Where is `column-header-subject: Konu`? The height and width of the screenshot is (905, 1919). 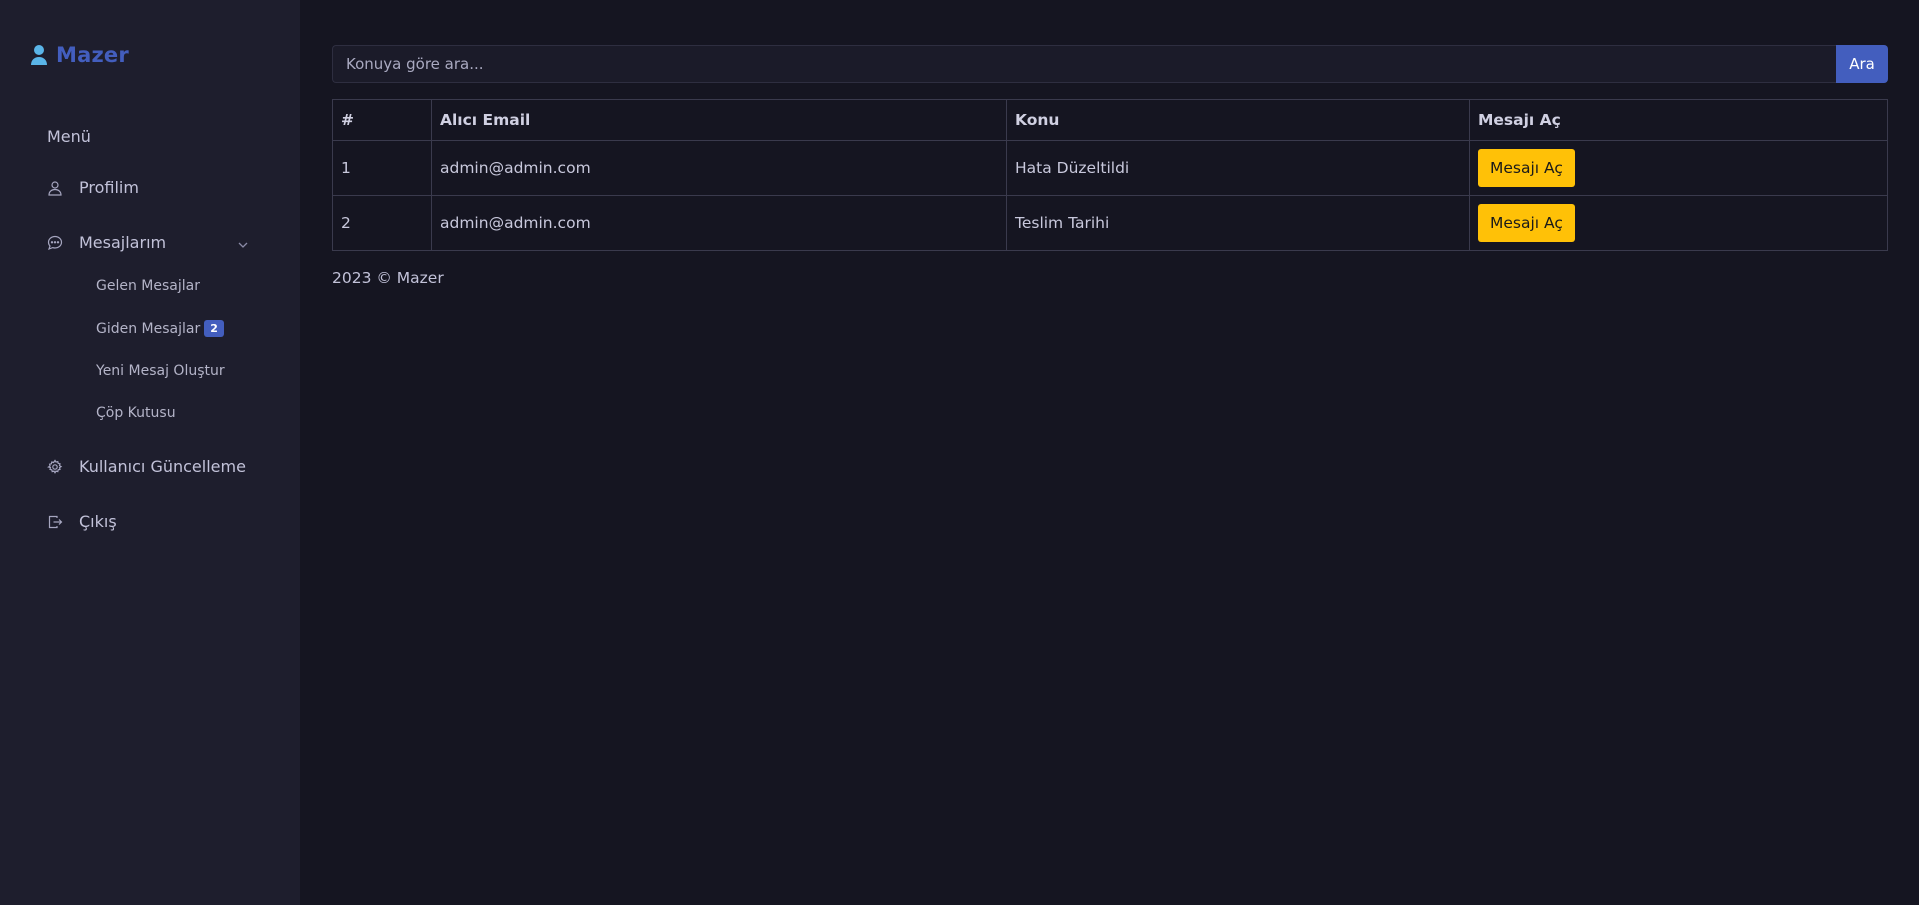 column-header-subject: Konu is located at coordinates (1238, 120).